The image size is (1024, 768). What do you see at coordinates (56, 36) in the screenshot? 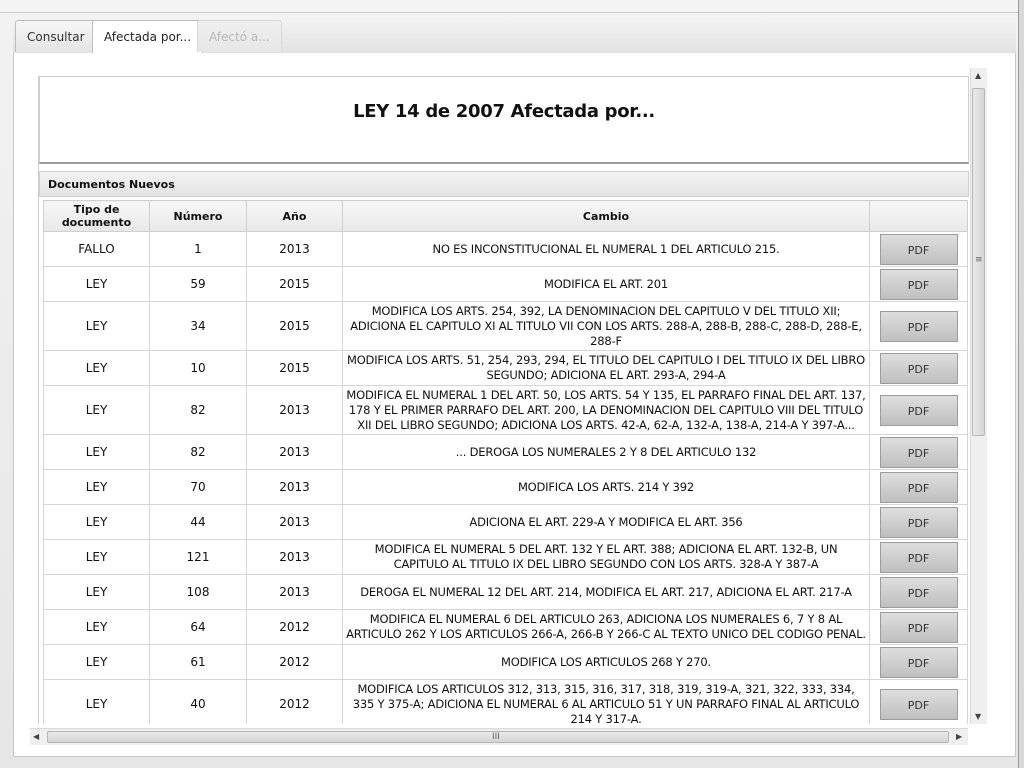
I see `tab-consultar: Consultar` at bounding box center [56, 36].